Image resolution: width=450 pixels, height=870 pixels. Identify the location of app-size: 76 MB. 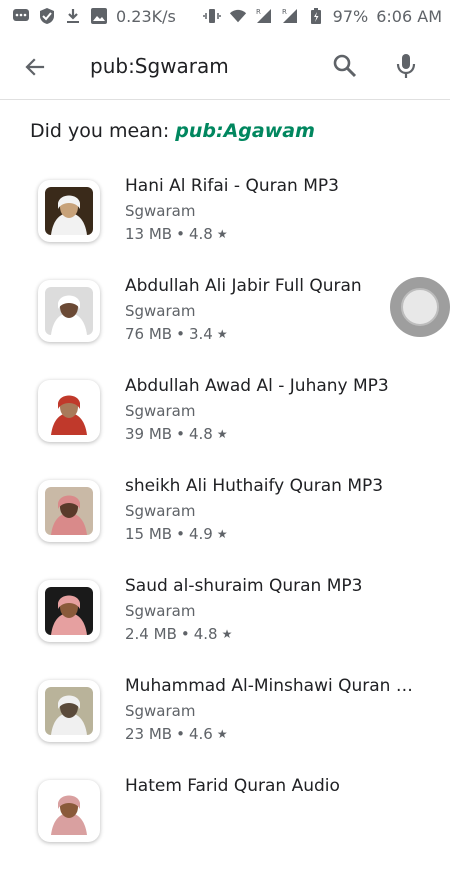
(149, 334).